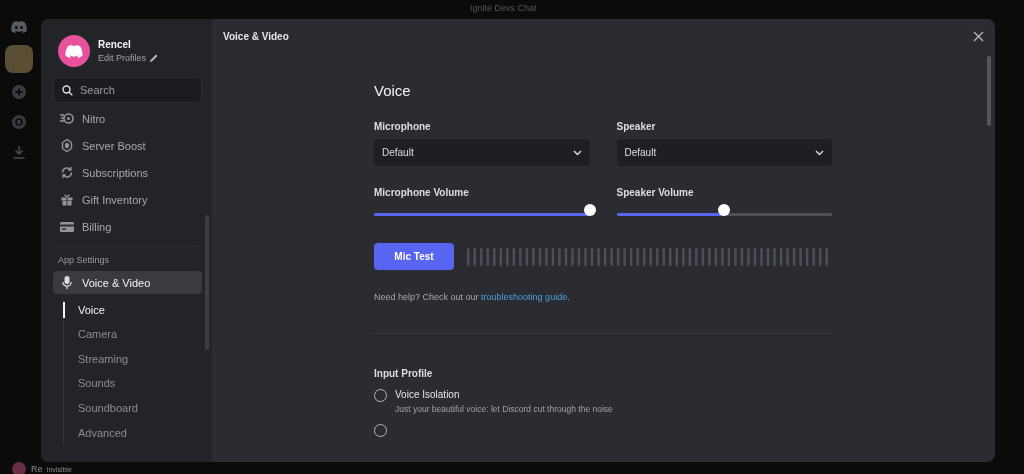 The height and width of the screenshot is (474, 1024). I want to click on gift-icon, so click(67, 199).